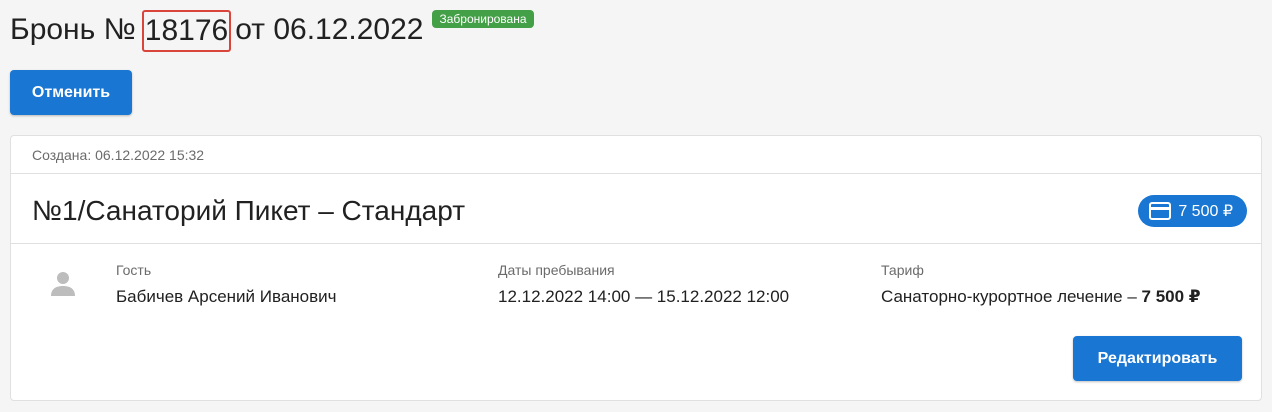 The width and height of the screenshot is (1272, 412). I want to click on guest-name: Бабичев Арсений Иванович, so click(226, 296).